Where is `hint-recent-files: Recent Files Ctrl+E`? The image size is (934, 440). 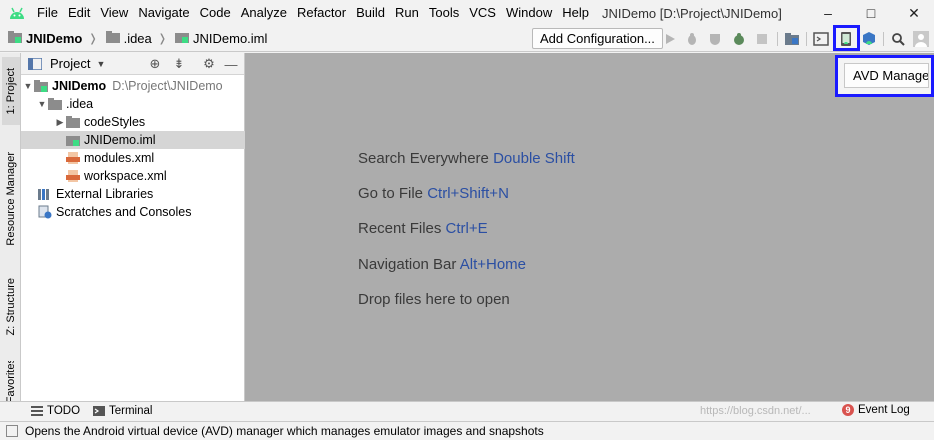
hint-recent-files: Recent Files Ctrl+E is located at coordinates (423, 228).